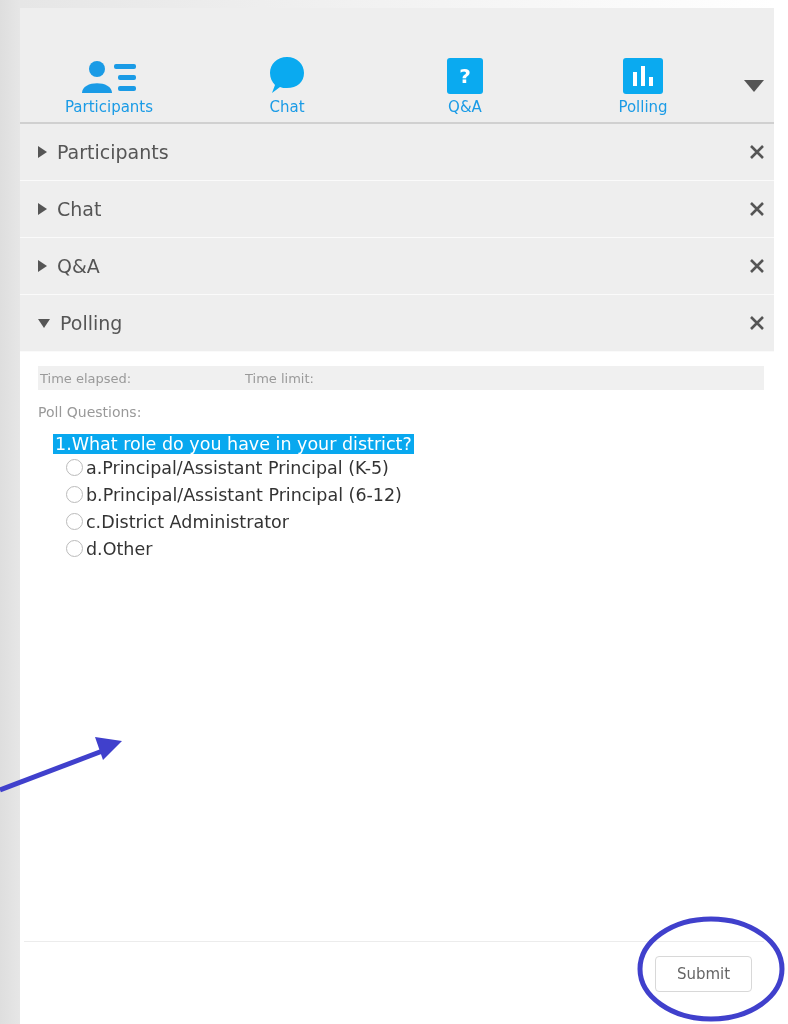  I want to click on bar-chart-icon, so click(643, 76).